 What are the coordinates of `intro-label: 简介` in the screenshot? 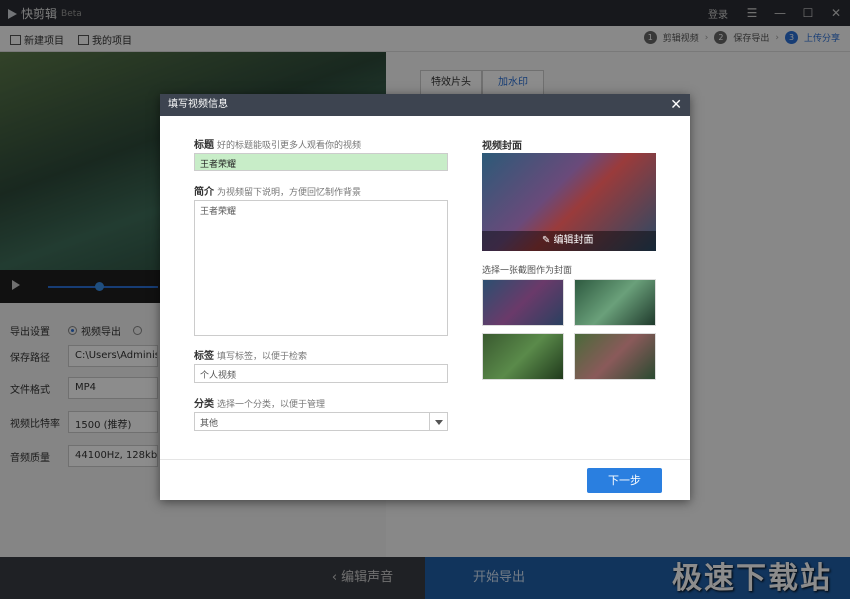 It's located at (204, 192).